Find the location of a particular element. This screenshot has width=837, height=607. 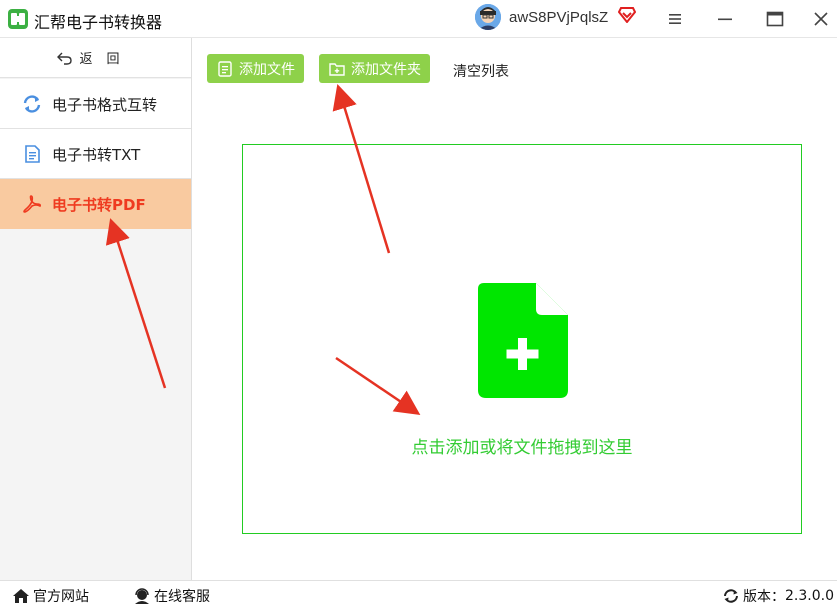

back-arrow-icon is located at coordinates (65, 58).